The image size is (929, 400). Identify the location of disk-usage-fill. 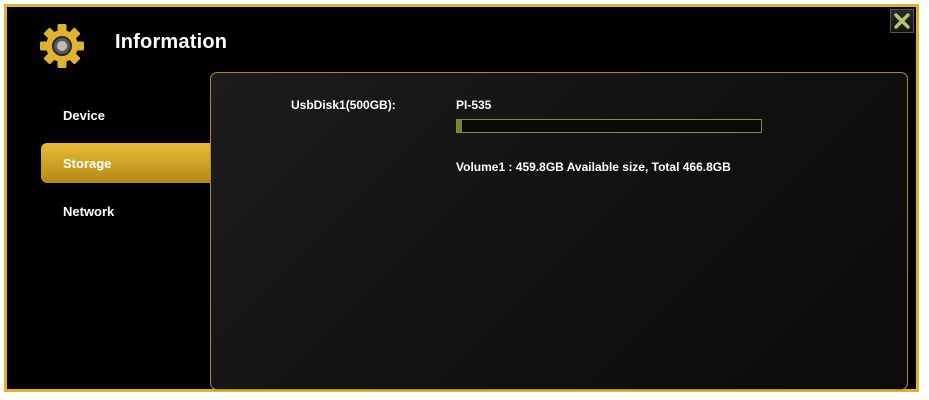
(459, 126).